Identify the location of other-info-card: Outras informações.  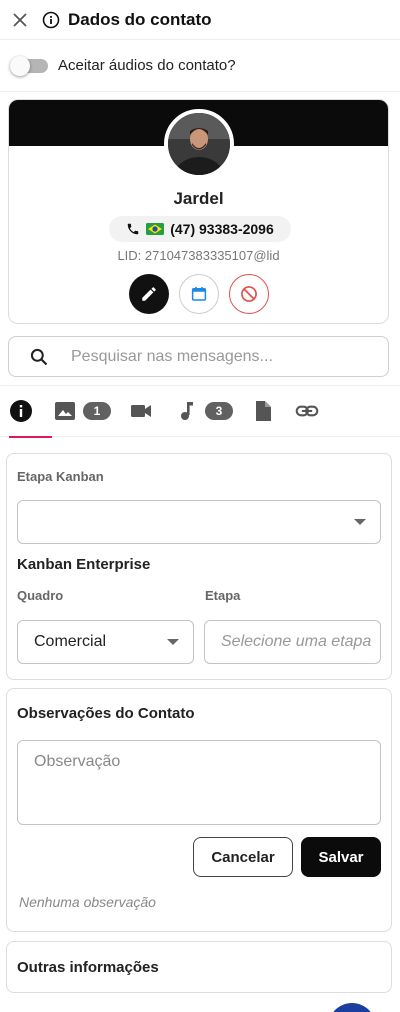
(199, 967).